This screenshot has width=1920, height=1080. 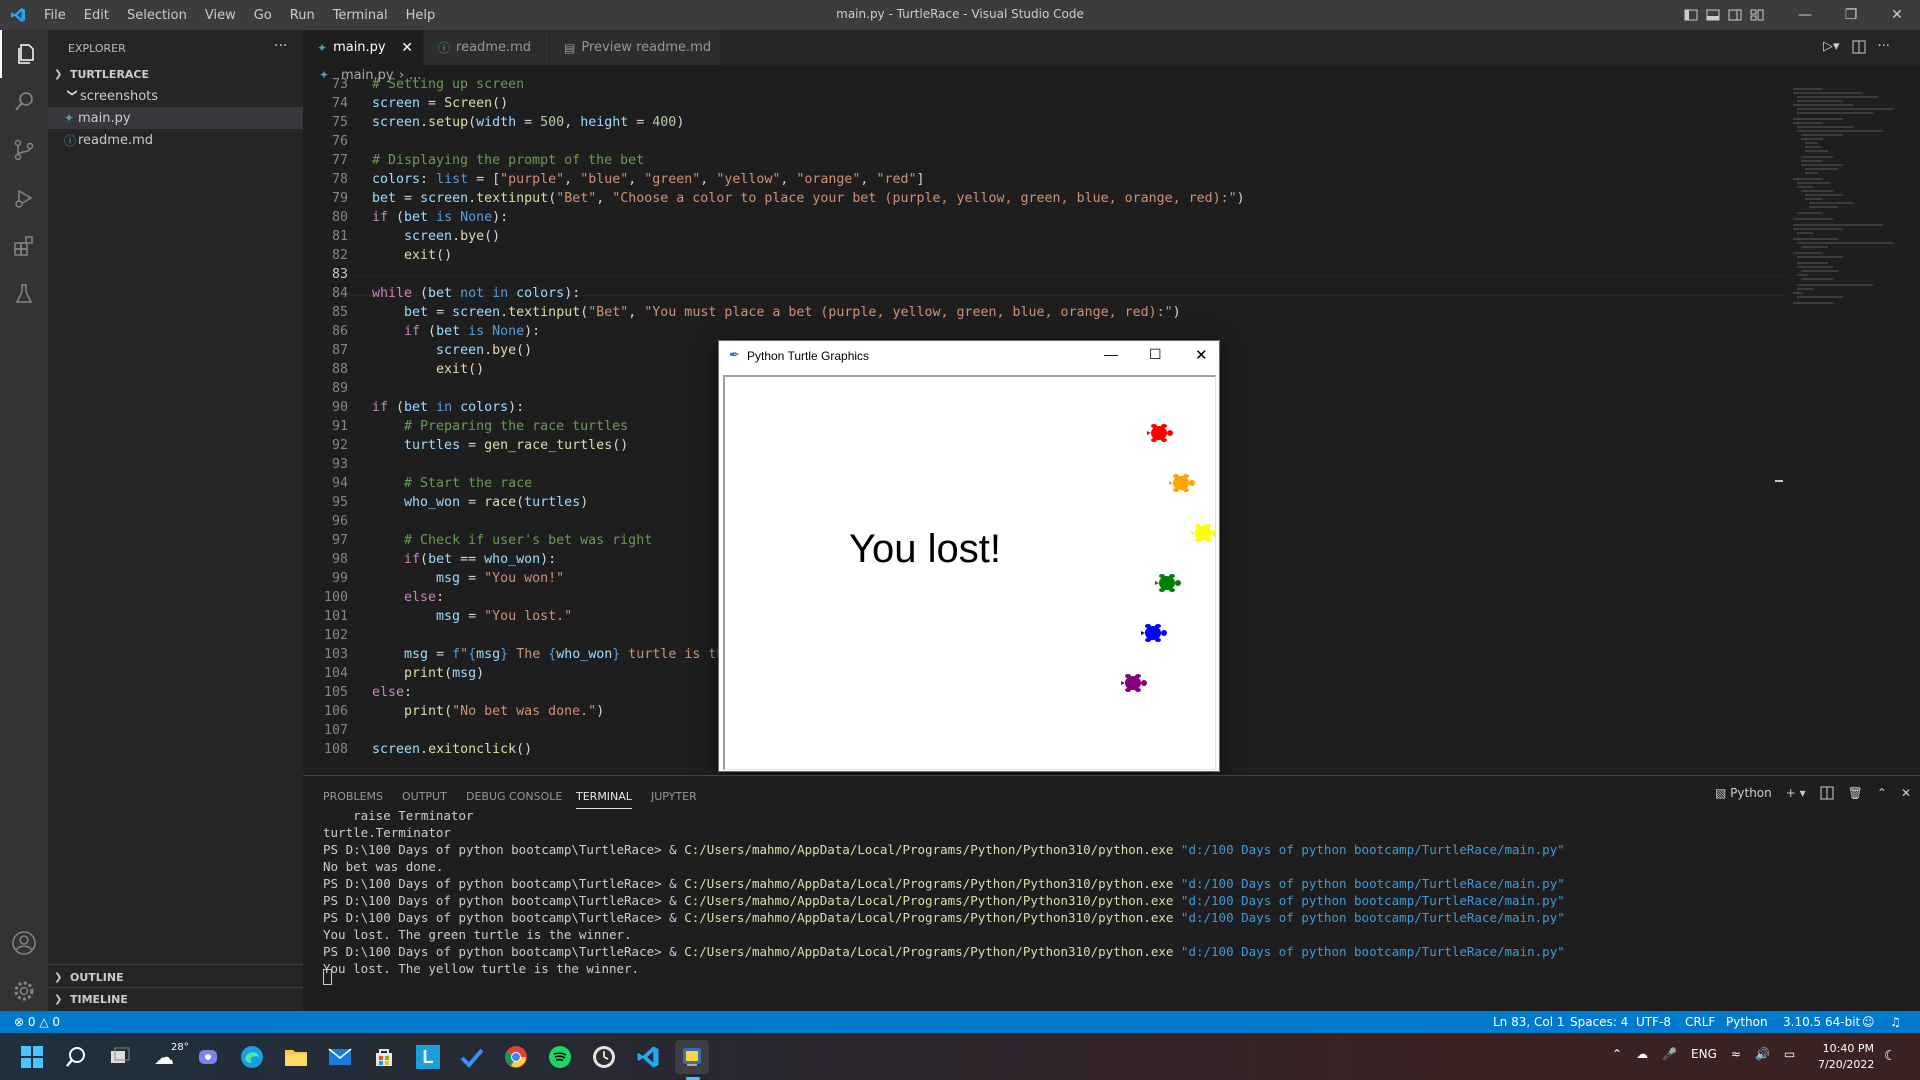 What do you see at coordinates (692, 1057) in the screenshot?
I see `python-turtle-taskbar-icon` at bounding box center [692, 1057].